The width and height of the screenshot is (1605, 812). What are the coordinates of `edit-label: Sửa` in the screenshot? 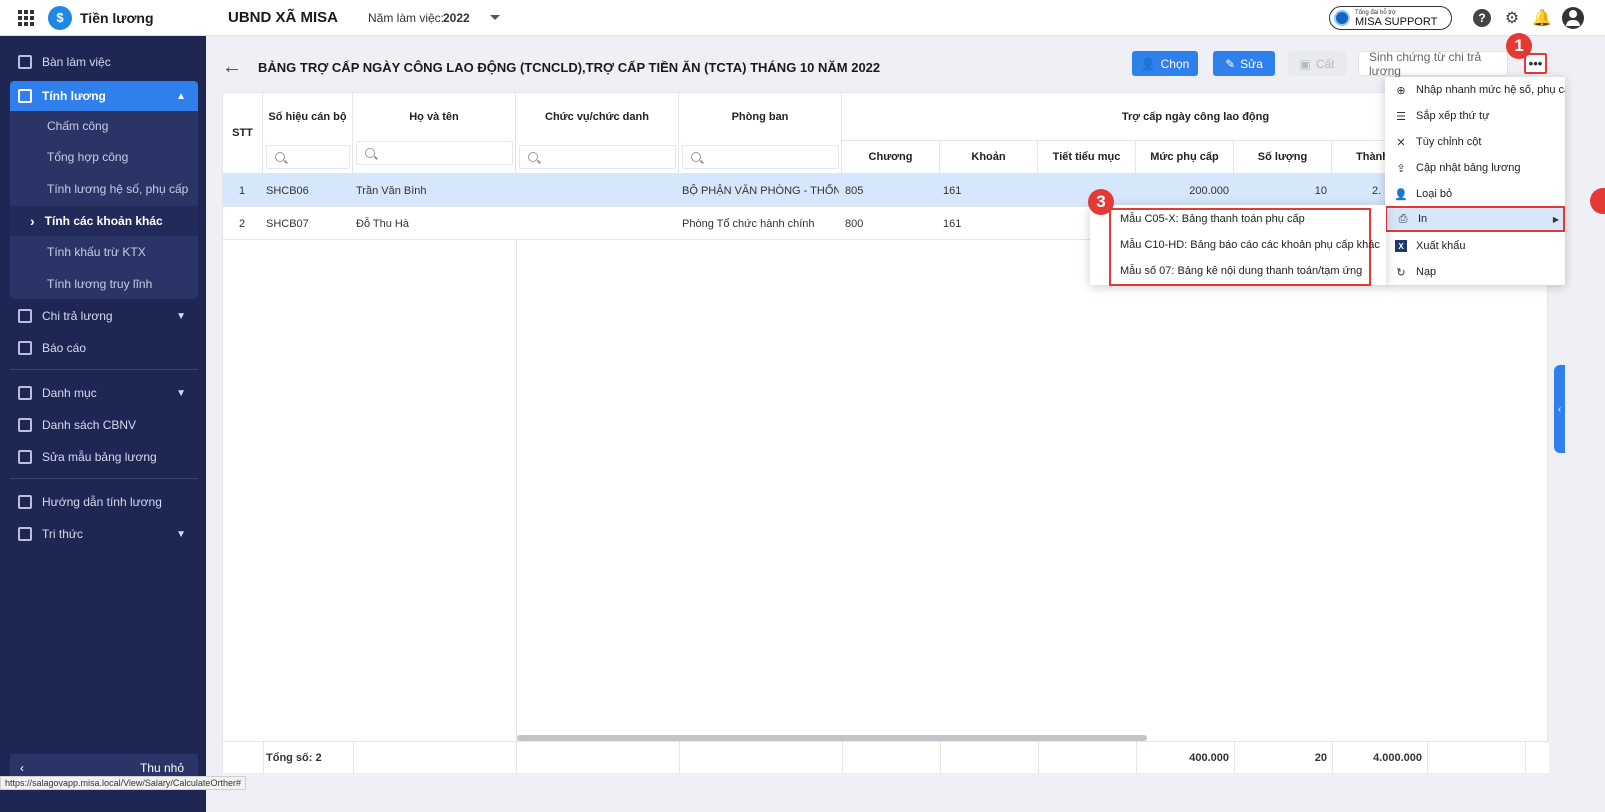 It's located at (1251, 63).